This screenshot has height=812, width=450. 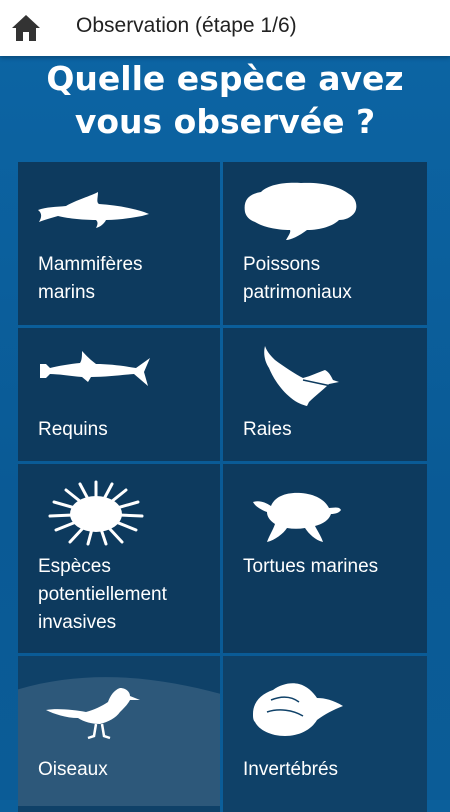 I want to click on category-invertebrates: Invertébrés, so click(x=325, y=734).